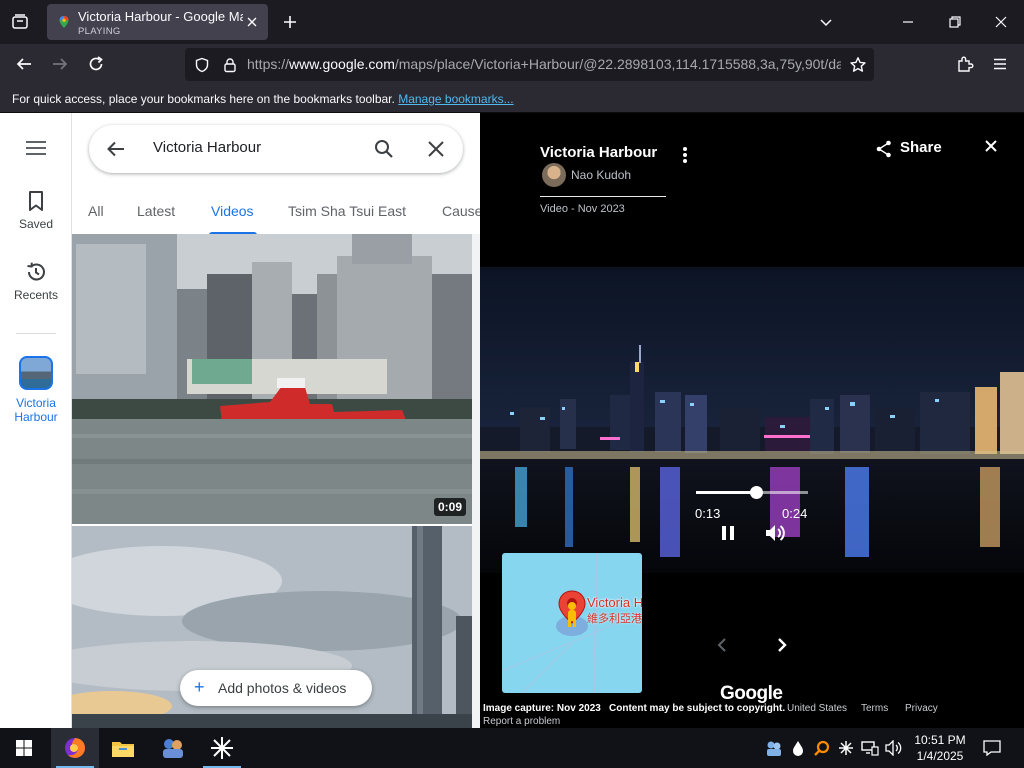  Describe the element at coordinates (728, 533) in the screenshot. I see `pause-icon` at that location.